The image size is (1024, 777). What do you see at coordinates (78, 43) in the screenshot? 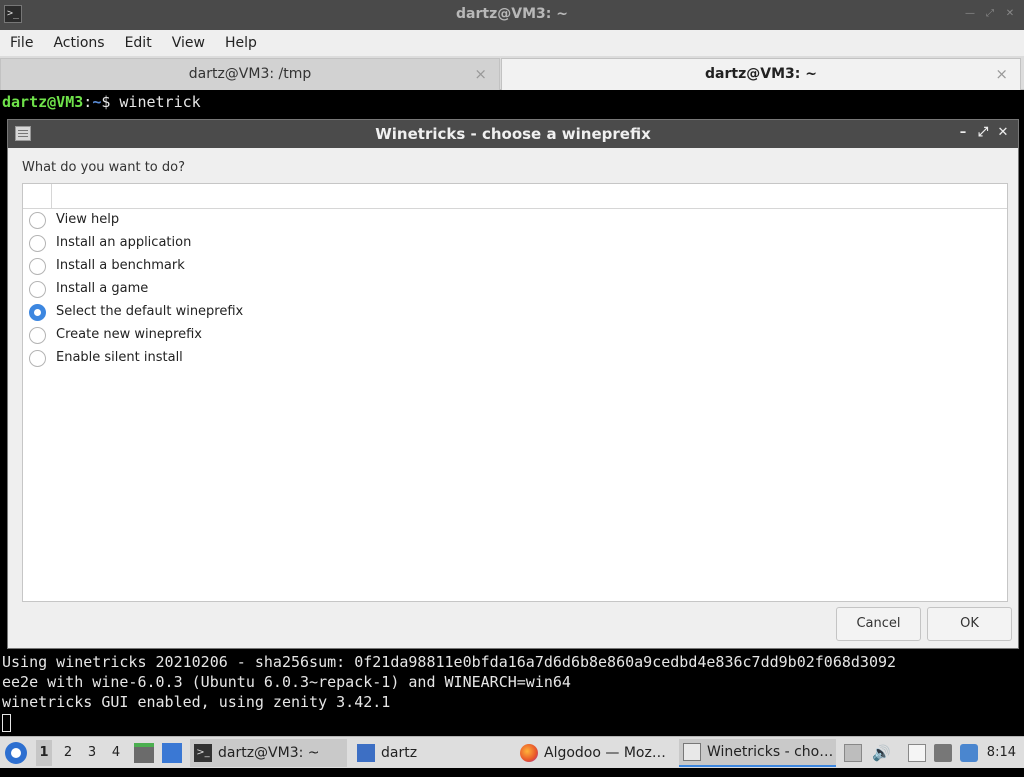
I see `menu-actions: Actions` at bounding box center [78, 43].